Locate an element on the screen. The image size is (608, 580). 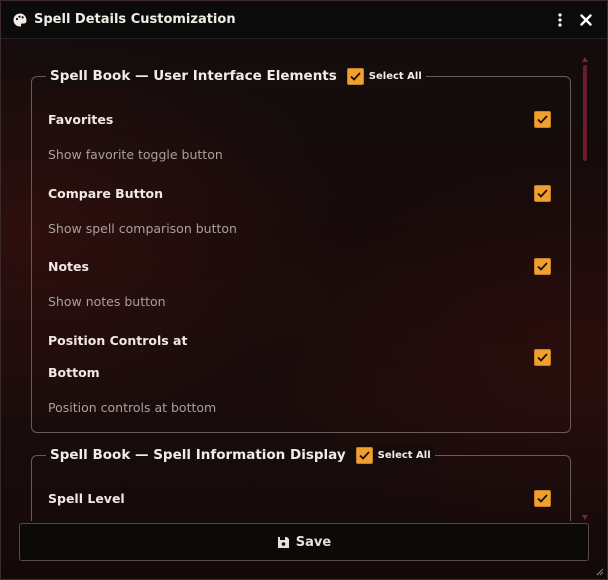
setting-description: Show favorite toggle button is located at coordinates (135, 154).